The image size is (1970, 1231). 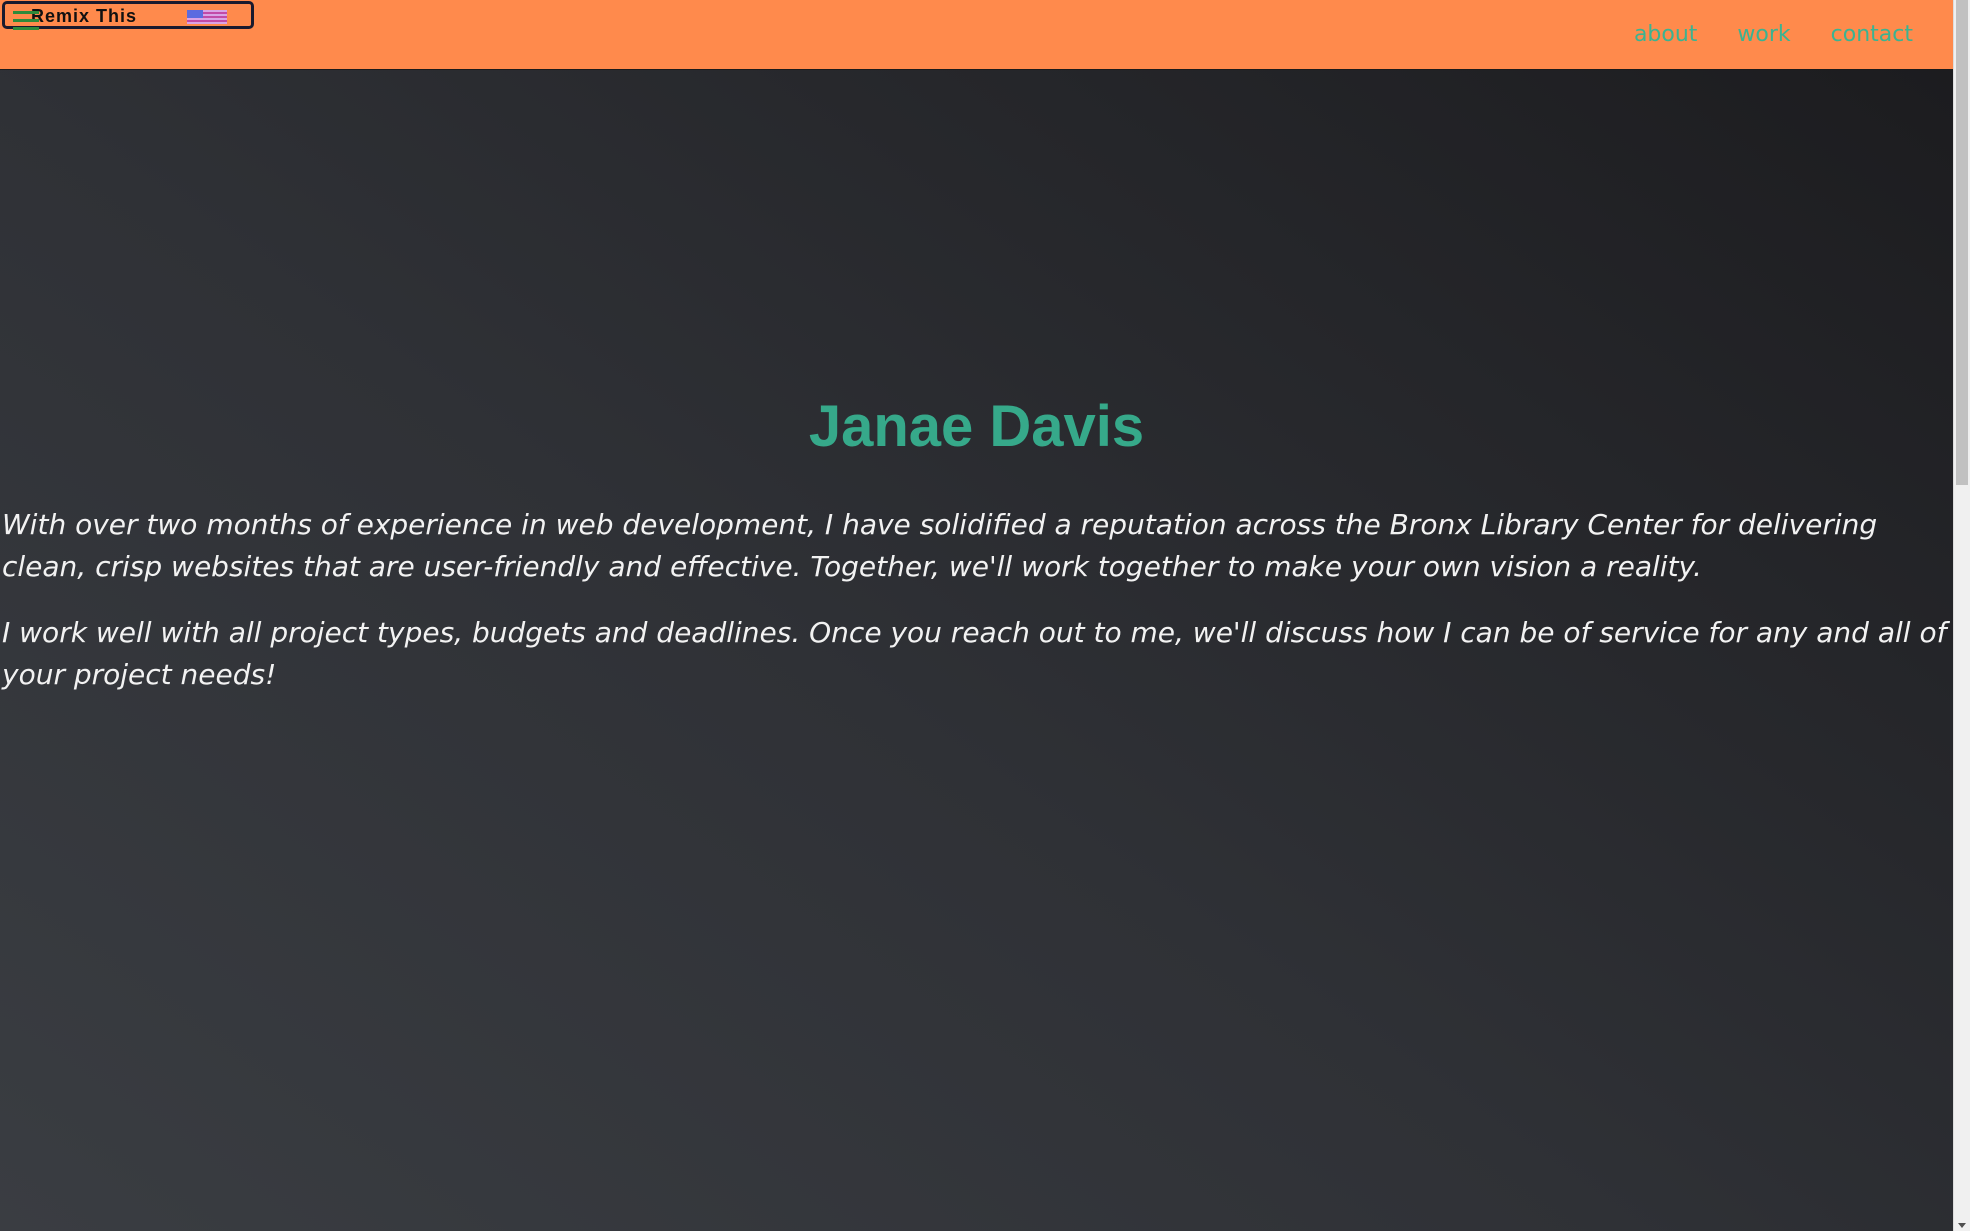 What do you see at coordinates (207, 17) in the screenshot?
I see `flag-icon` at bounding box center [207, 17].